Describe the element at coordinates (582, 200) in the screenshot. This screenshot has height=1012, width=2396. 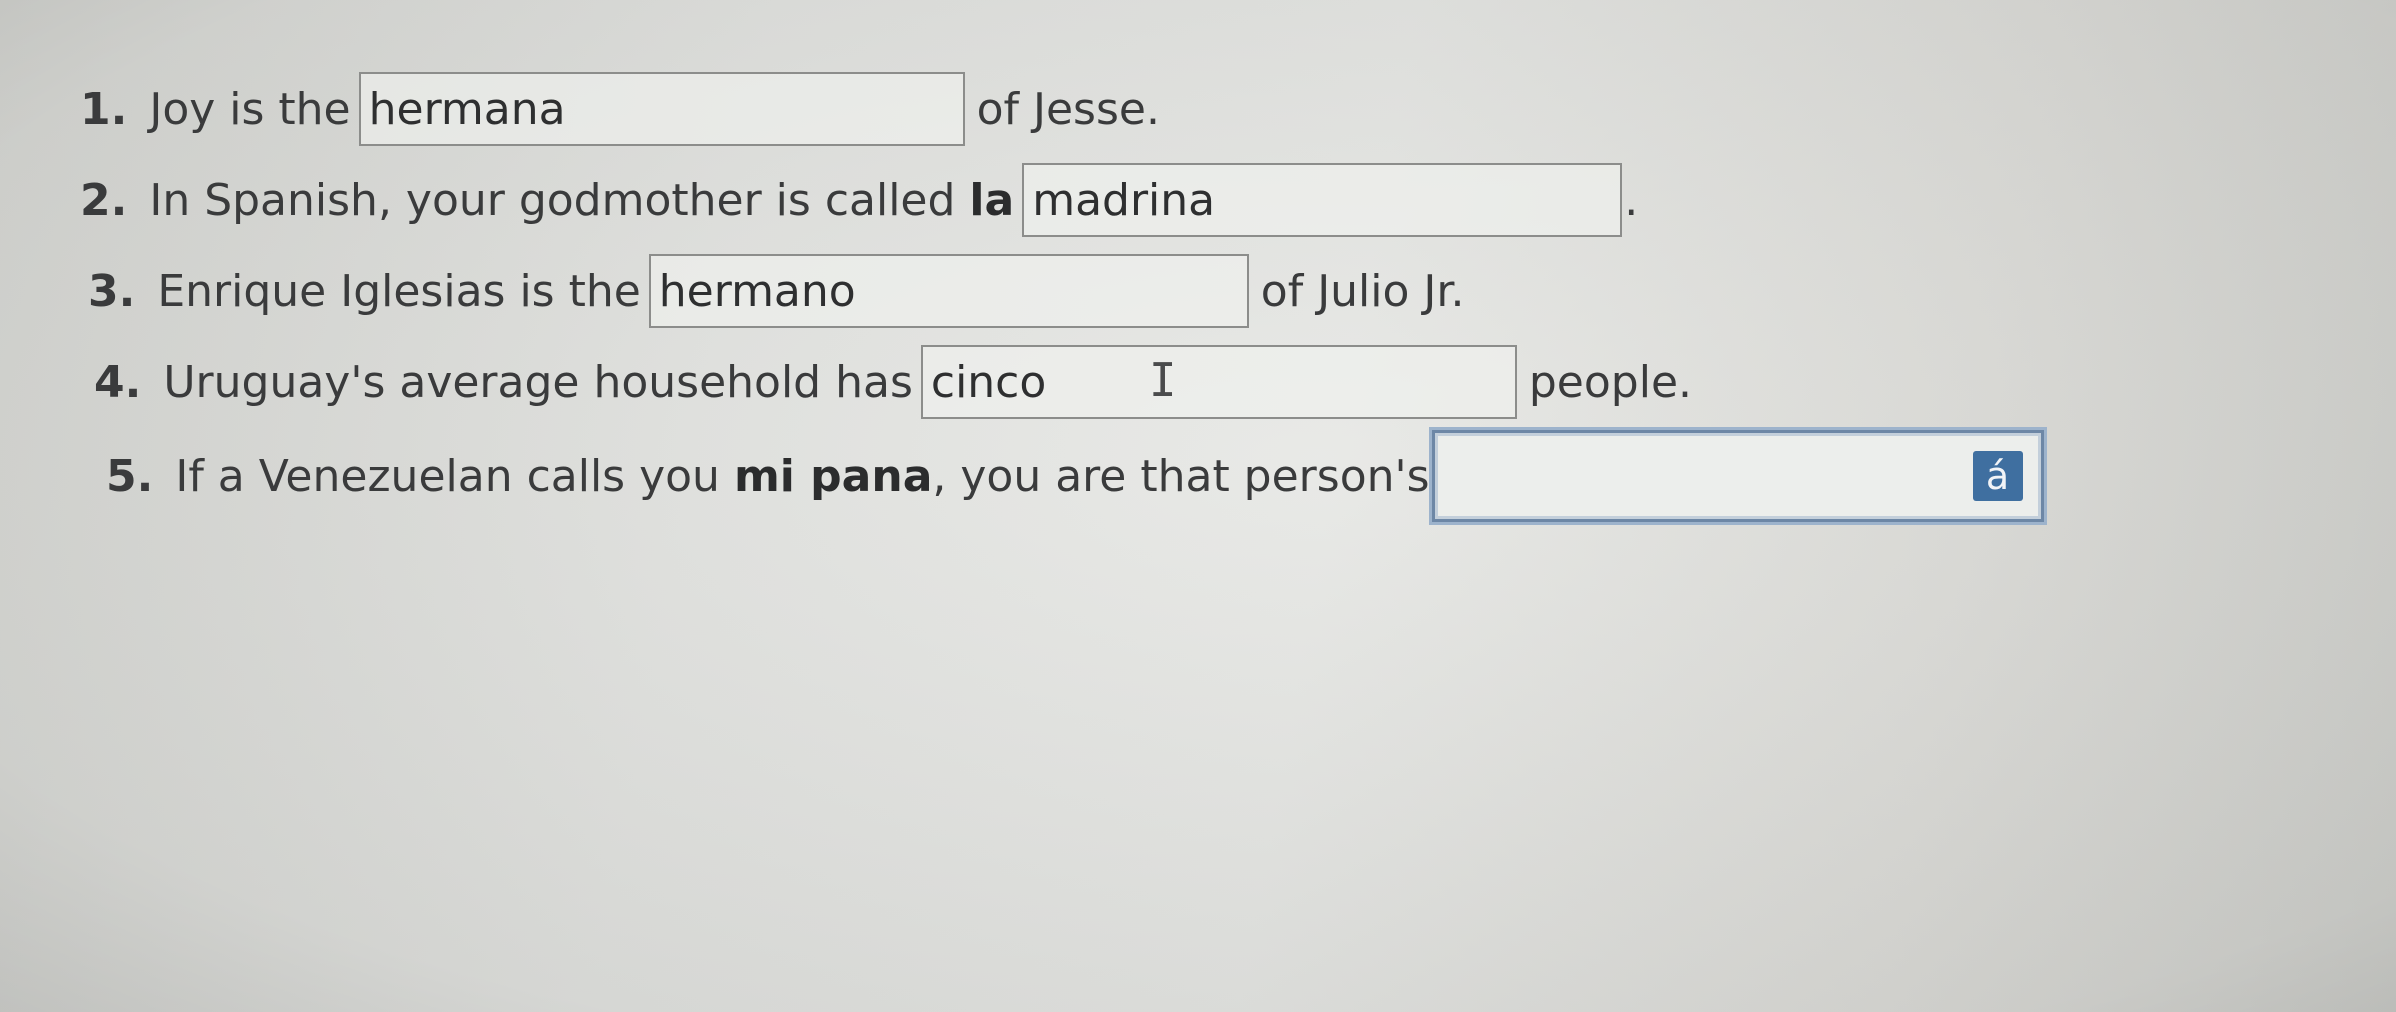
I see `question-text-before: In Spanish, your godmother is called la` at that location.